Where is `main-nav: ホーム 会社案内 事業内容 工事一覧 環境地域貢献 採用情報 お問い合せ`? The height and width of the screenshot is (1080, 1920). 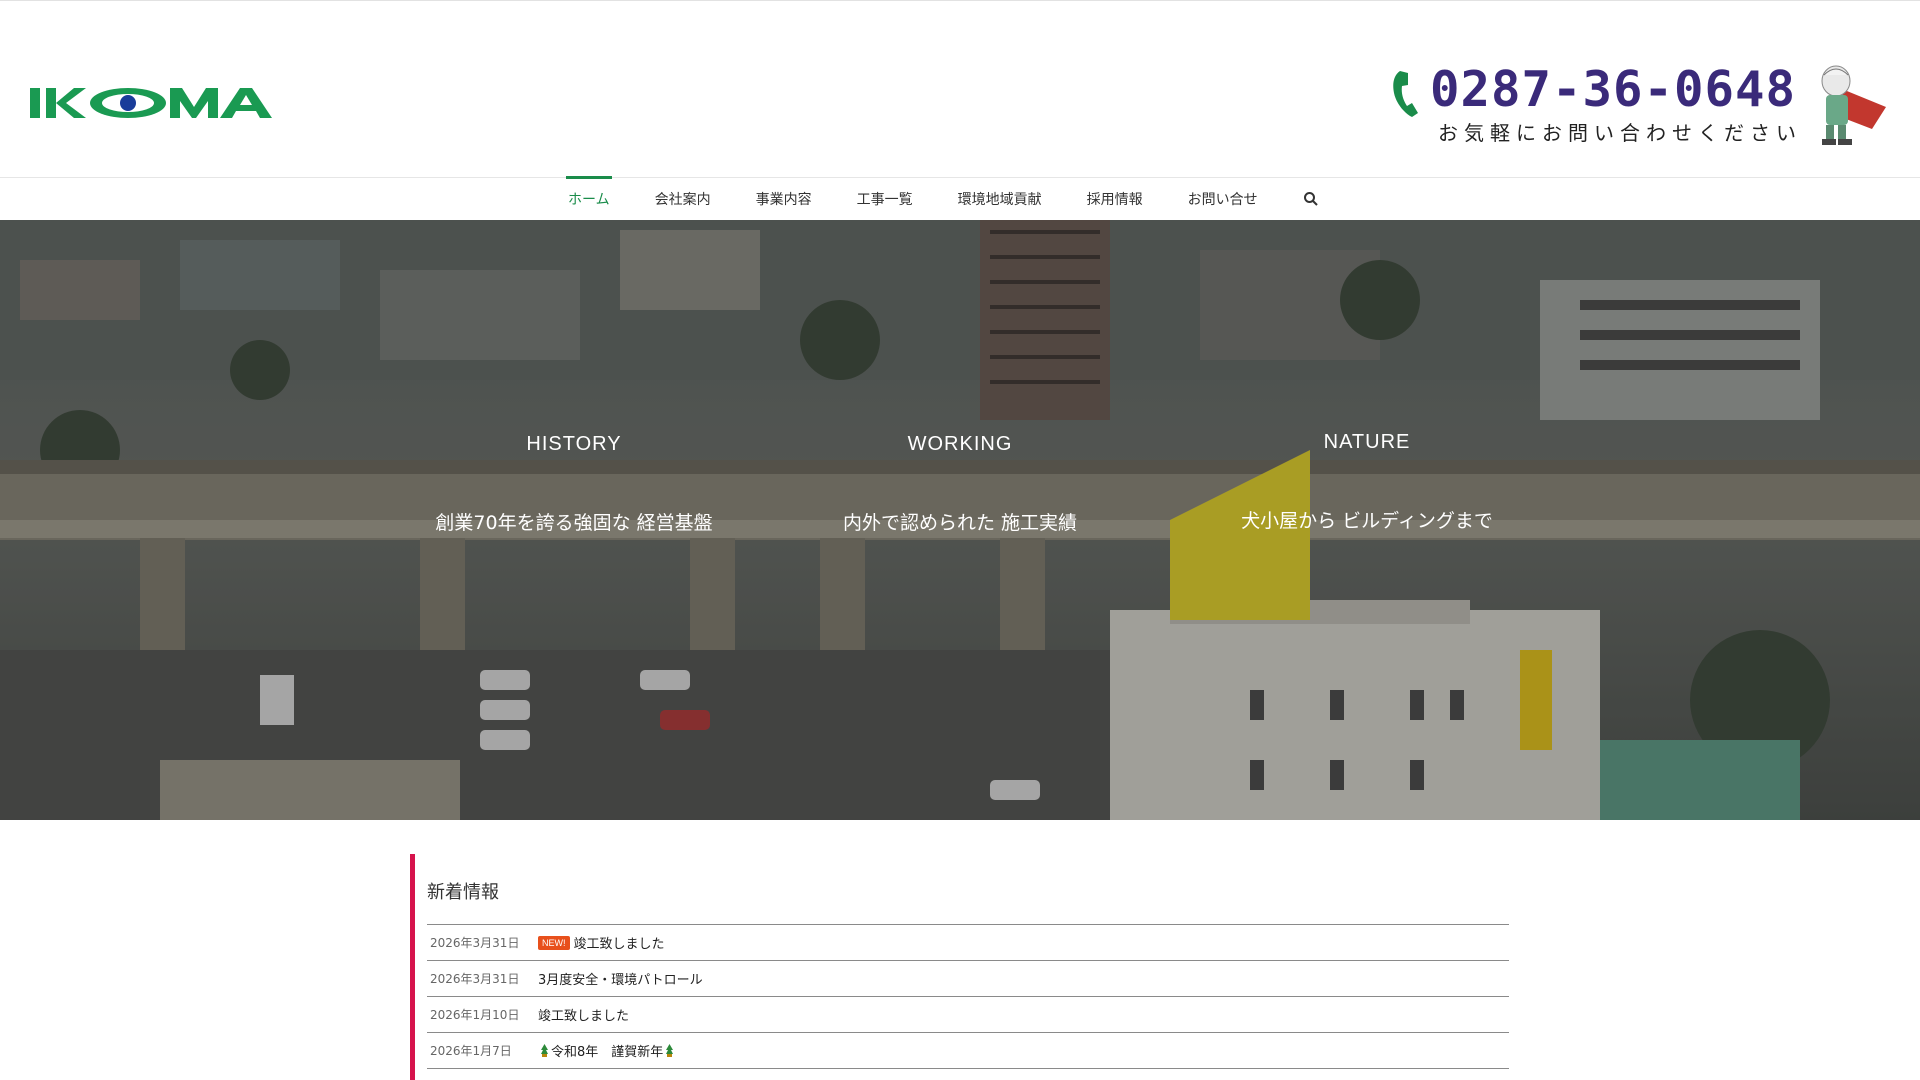 main-nav: ホーム 会社案内 事業内容 工事一覧 環境地域貢献 採用情報 お問い合せ is located at coordinates (960, 198).